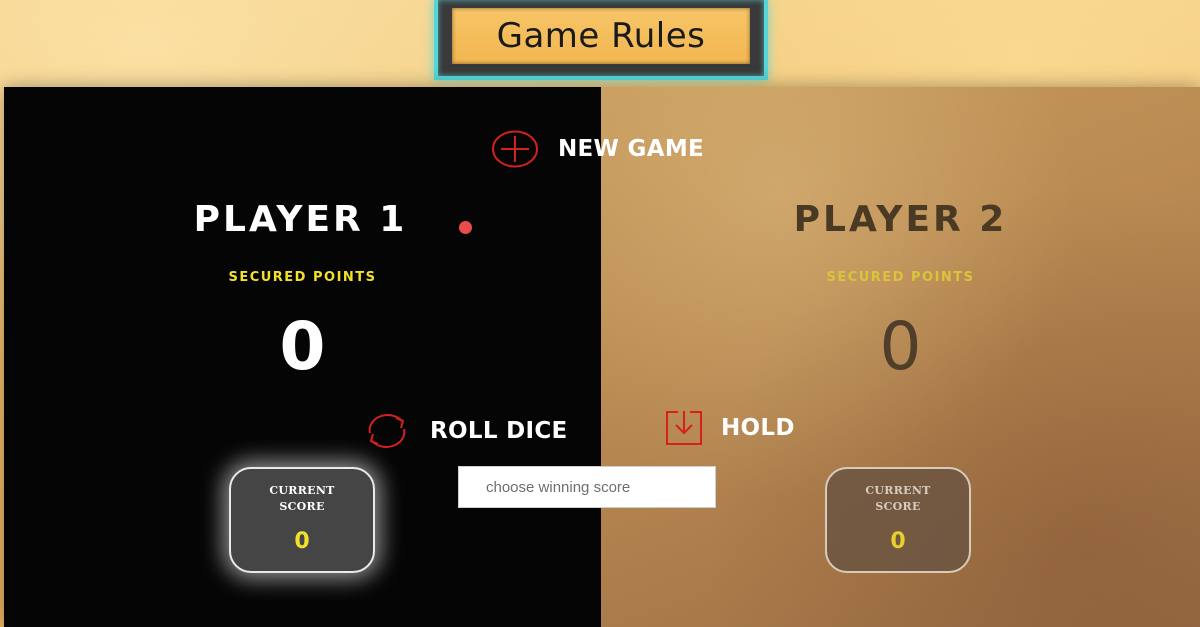 The width and height of the screenshot is (1200, 627). I want to click on roll-dice-button: ROLL DICE, so click(464, 431).